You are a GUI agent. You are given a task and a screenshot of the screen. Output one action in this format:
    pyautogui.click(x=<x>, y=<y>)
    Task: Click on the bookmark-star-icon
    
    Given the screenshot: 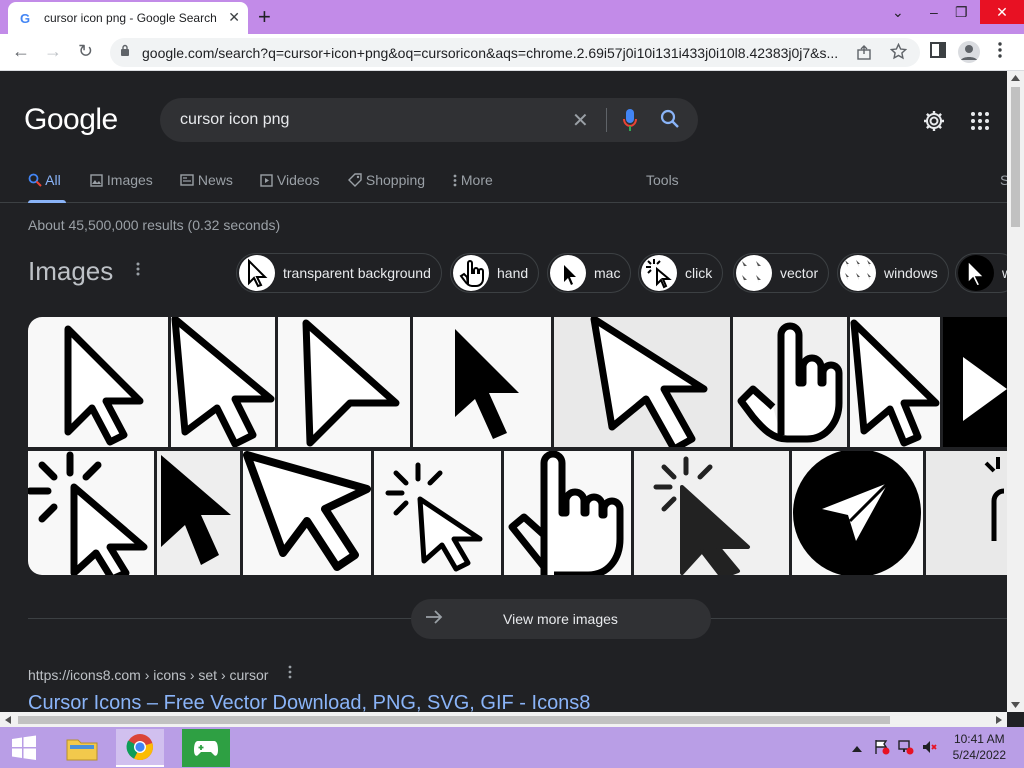 What is the action you would take?
    pyautogui.click(x=898, y=53)
    